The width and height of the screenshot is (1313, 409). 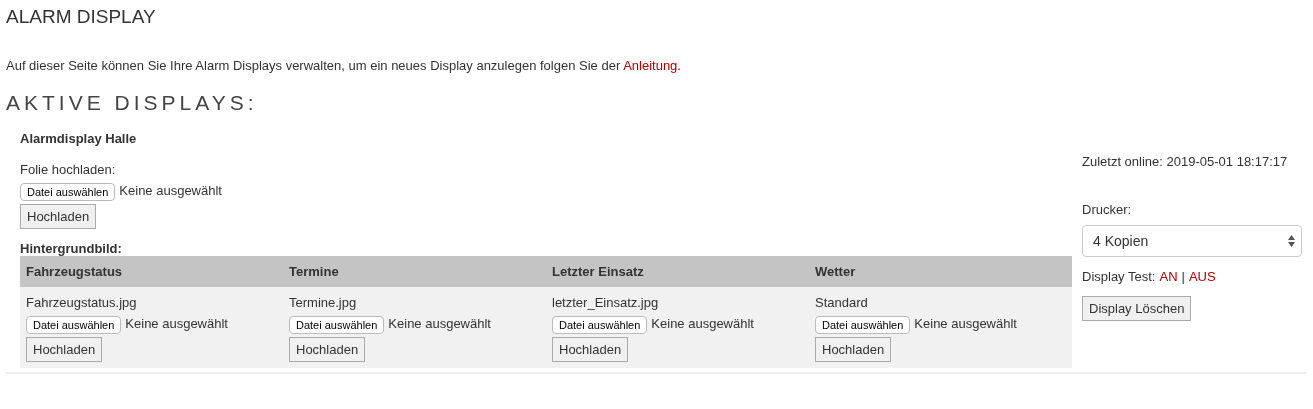 What do you see at coordinates (1185, 162) in the screenshot?
I see `last-online-text: Zuletzt online: 2019-05-01 18:17:17` at bounding box center [1185, 162].